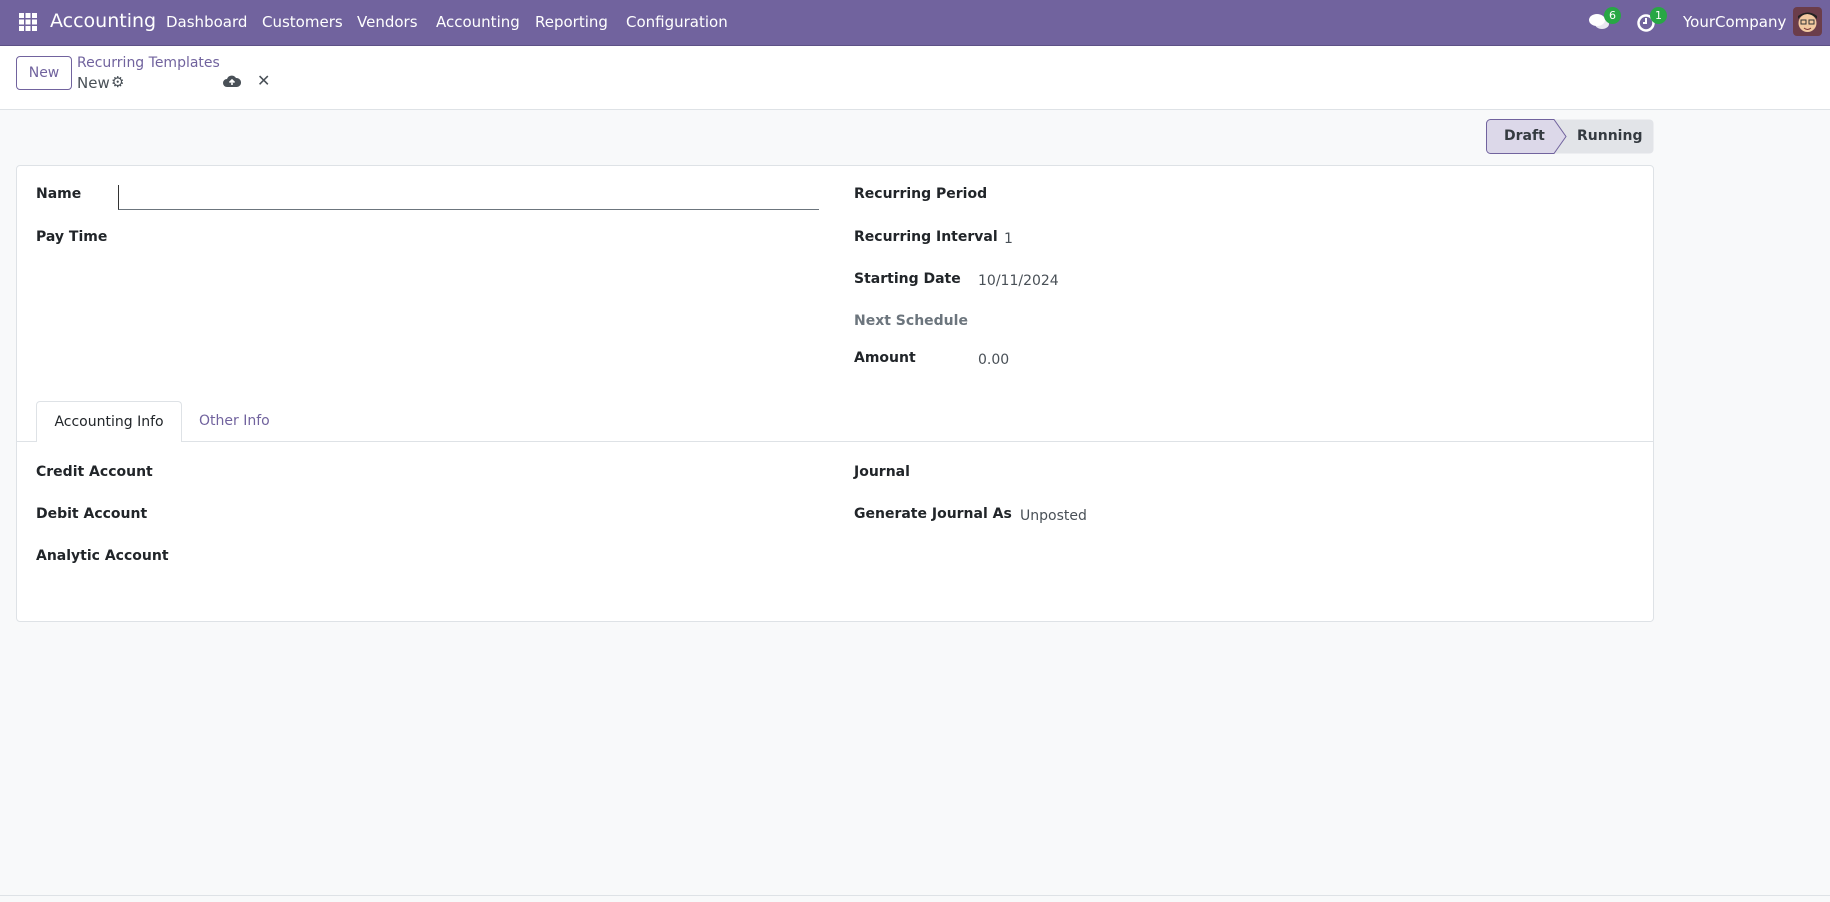 The height and width of the screenshot is (902, 1830). What do you see at coordinates (468, 197) in the screenshot?
I see `name-input` at bounding box center [468, 197].